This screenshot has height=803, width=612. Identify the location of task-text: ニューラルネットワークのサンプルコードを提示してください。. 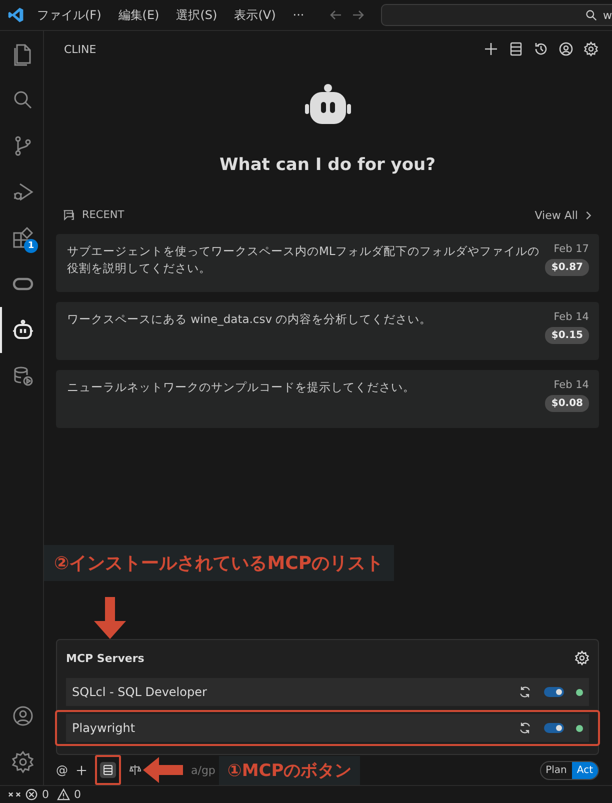
(241, 387).